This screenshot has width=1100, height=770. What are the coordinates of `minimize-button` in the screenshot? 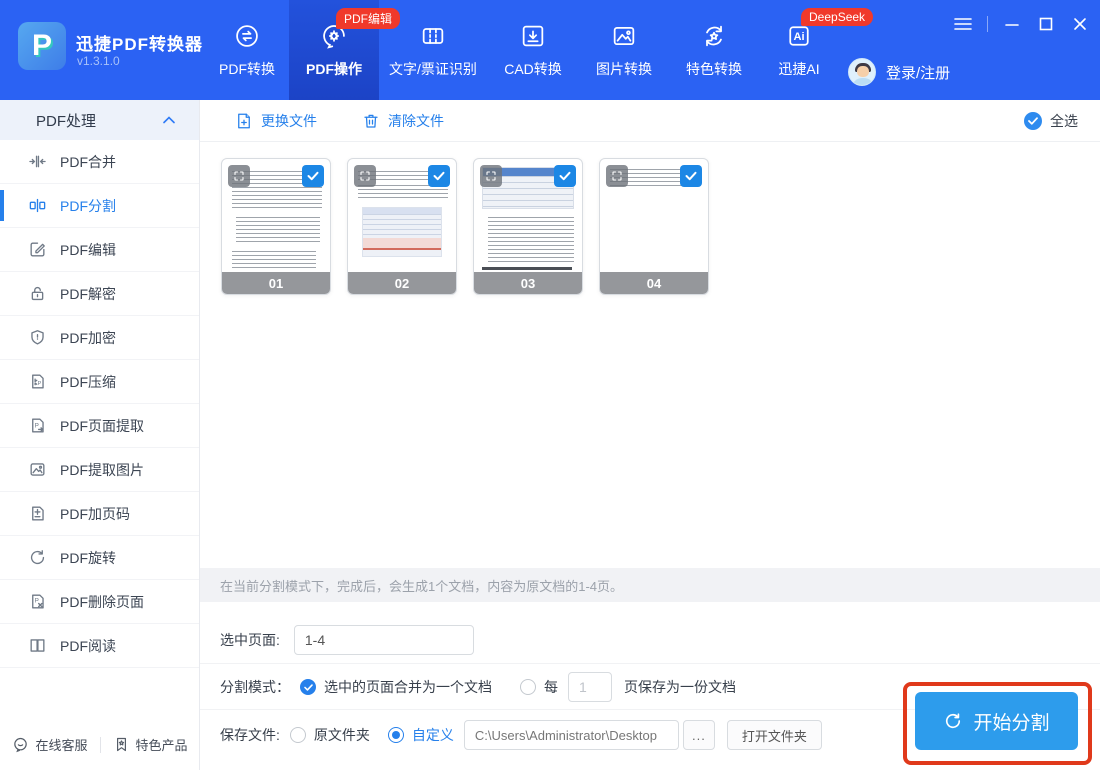 It's located at (1012, 24).